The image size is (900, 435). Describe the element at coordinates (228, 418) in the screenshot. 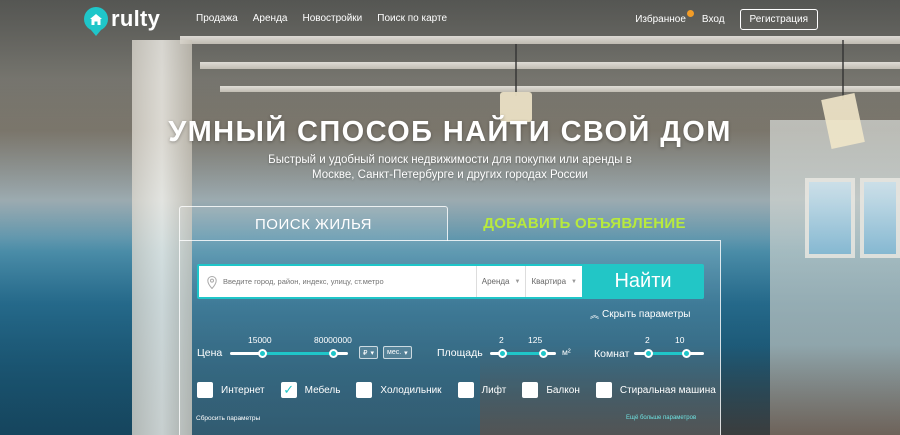

I see `reset-params-link: Сбросить параметры` at that location.